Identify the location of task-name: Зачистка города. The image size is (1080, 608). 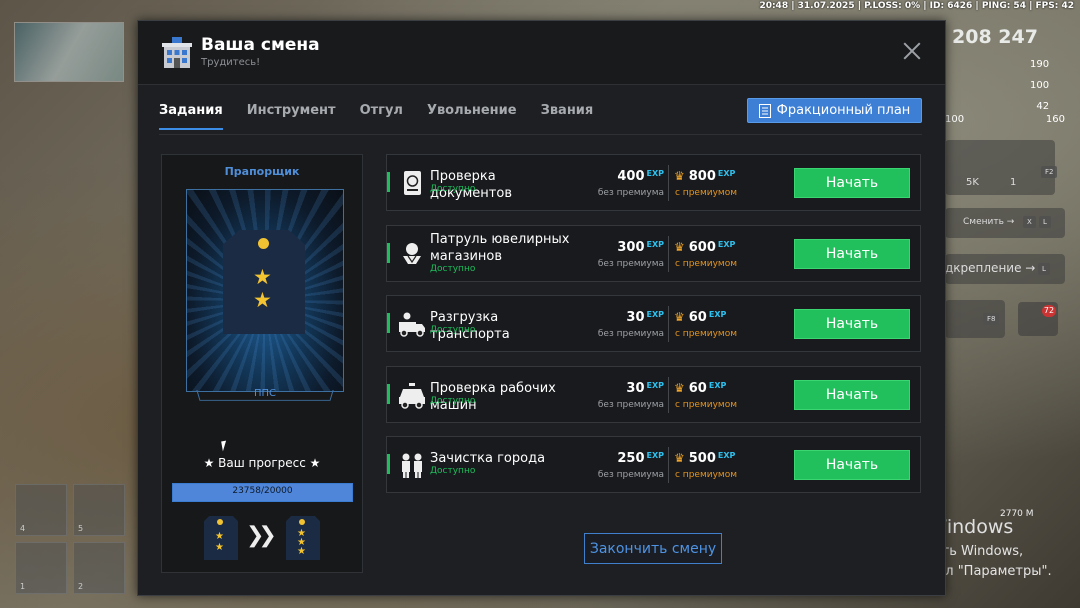
(488, 458).